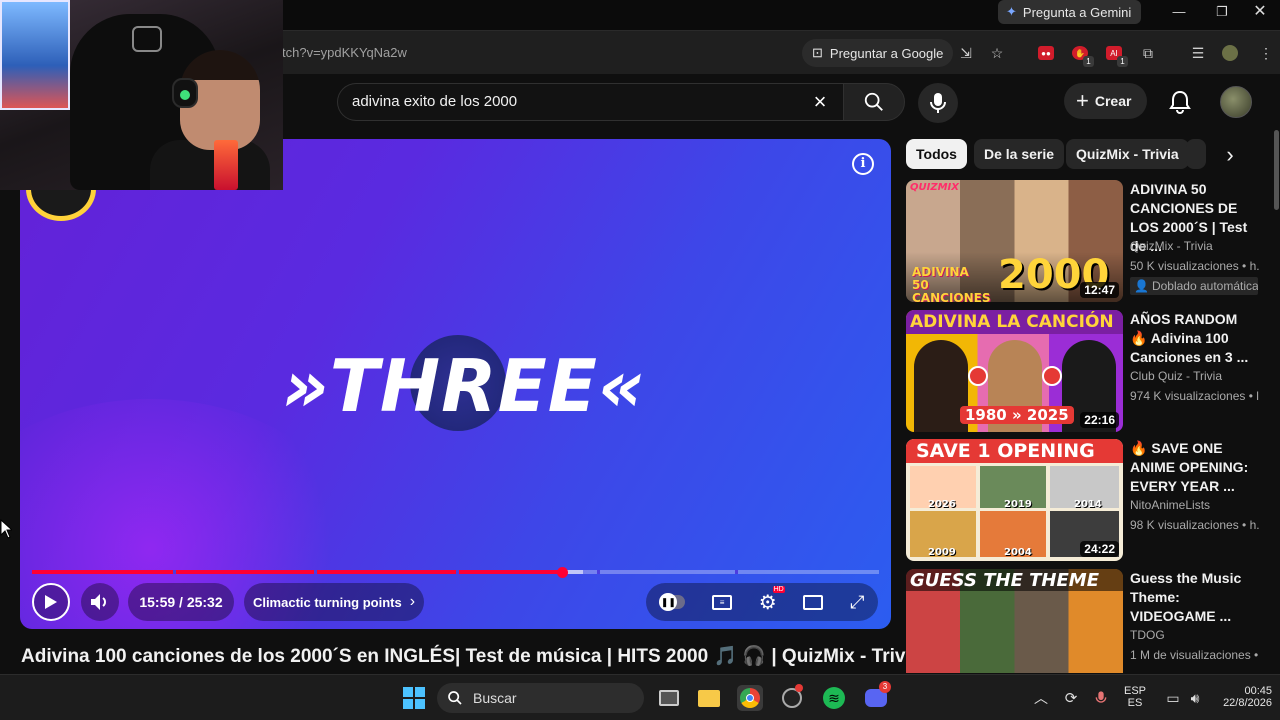  I want to click on page-scrollbar, so click(1276, 170).